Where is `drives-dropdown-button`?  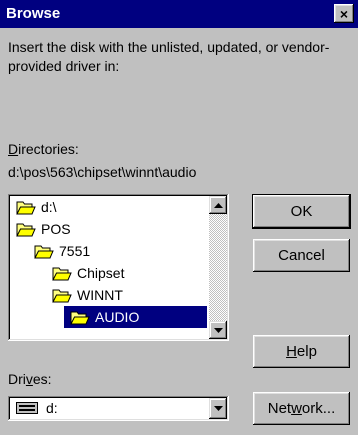
drives-dropdown-button is located at coordinates (218, 408).